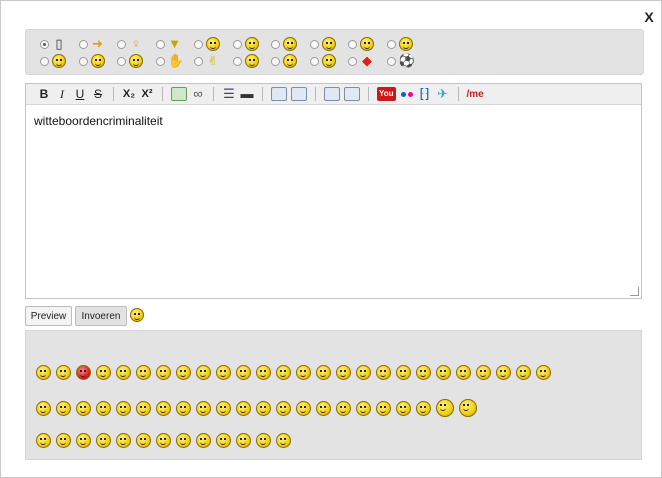  What do you see at coordinates (101, 316) in the screenshot?
I see `submit-button: Invoeren` at bounding box center [101, 316].